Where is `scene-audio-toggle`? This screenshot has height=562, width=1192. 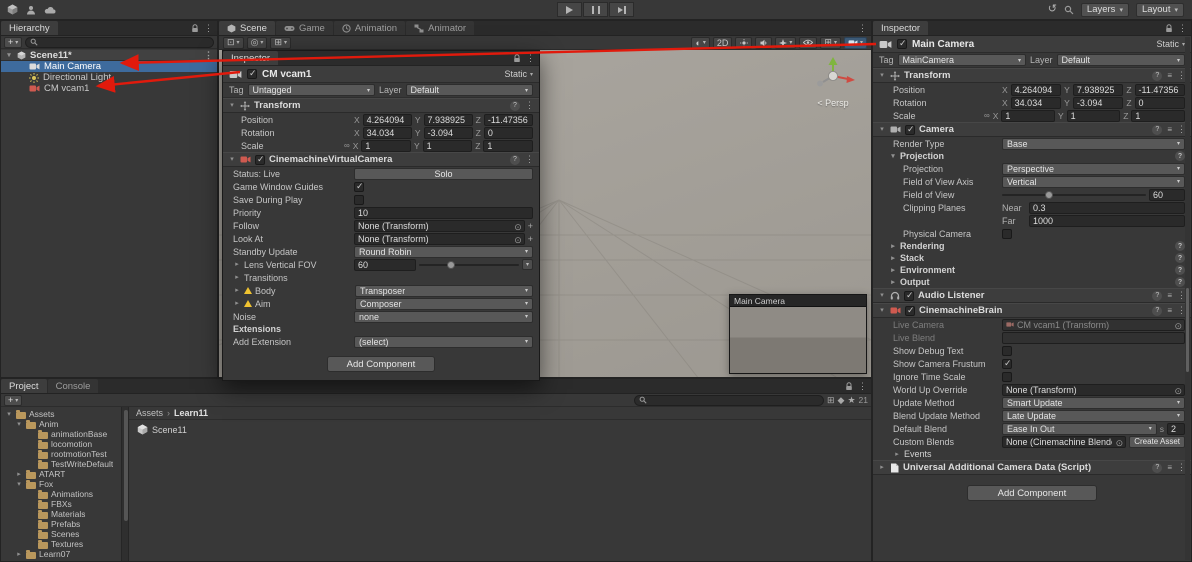 scene-audio-toggle is located at coordinates (764, 42).